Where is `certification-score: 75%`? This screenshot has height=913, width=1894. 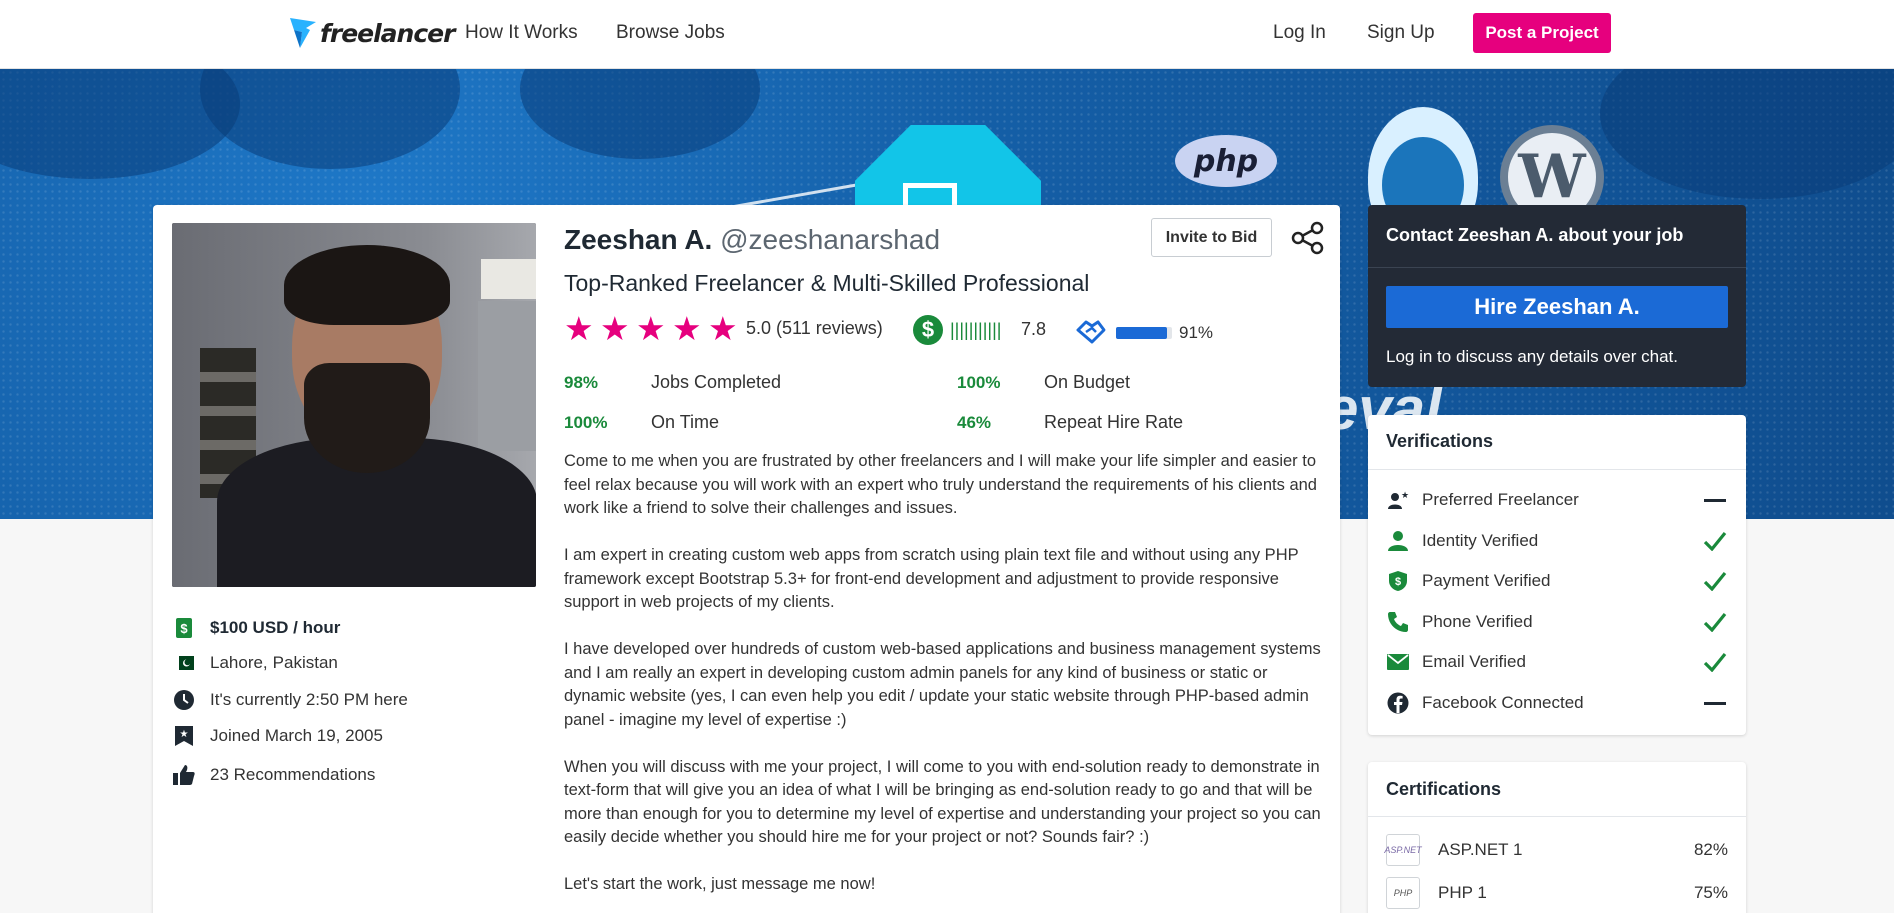
certification-score: 75% is located at coordinates (1710, 892).